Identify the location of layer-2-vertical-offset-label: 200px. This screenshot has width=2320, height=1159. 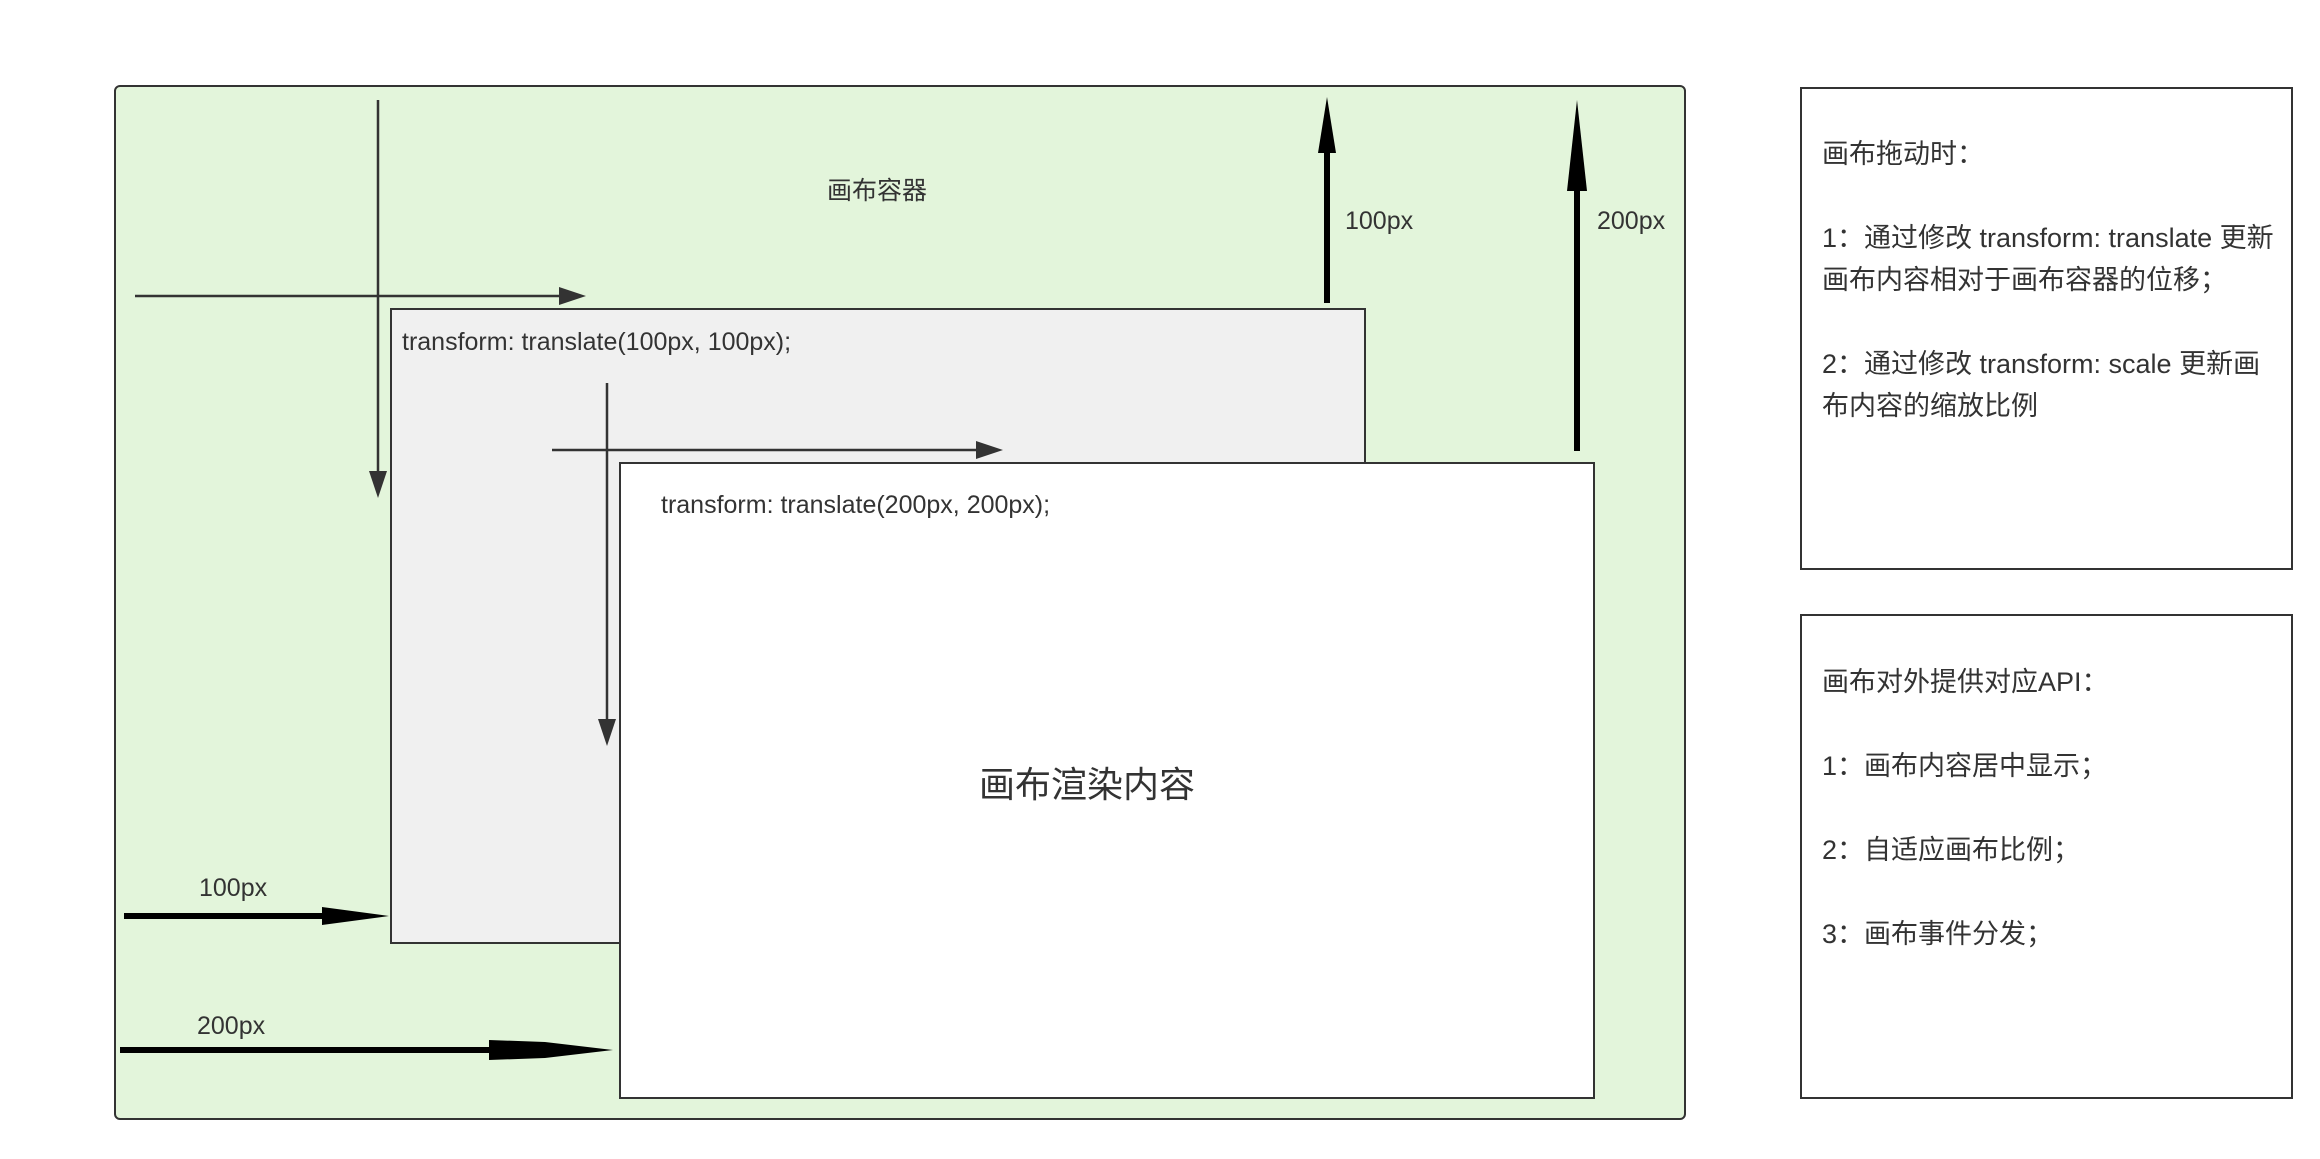
(1631, 221).